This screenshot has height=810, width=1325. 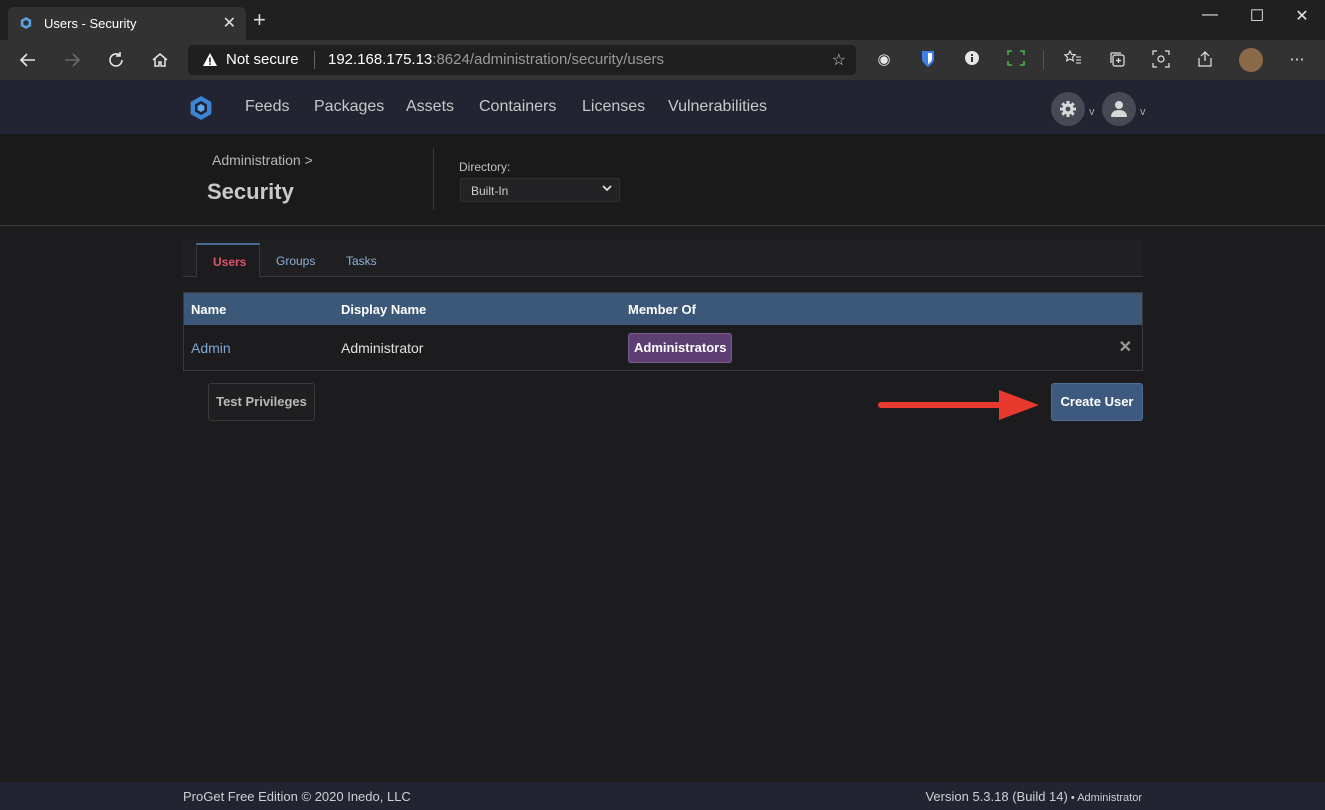 I want to click on column-header-display-name: Display Name, so click(x=384, y=309).